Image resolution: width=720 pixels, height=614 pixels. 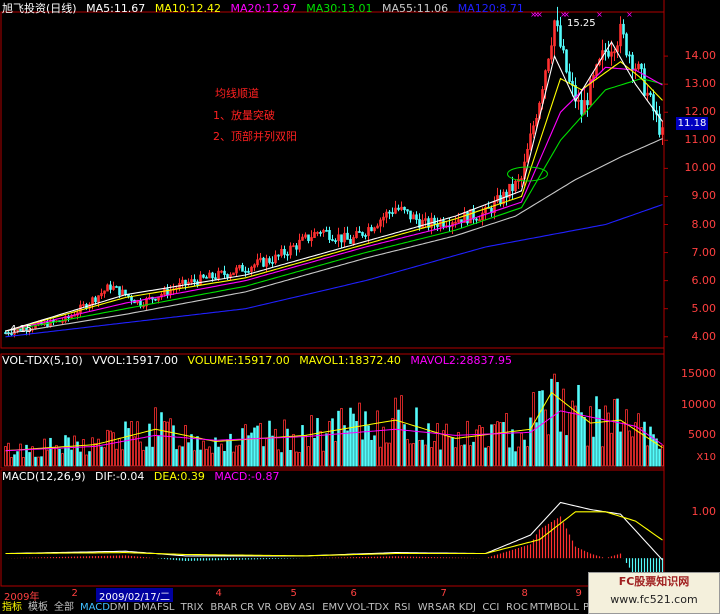 What do you see at coordinates (426, 608) in the screenshot?
I see `indicator-tab-wr: WR` at bounding box center [426, 608].